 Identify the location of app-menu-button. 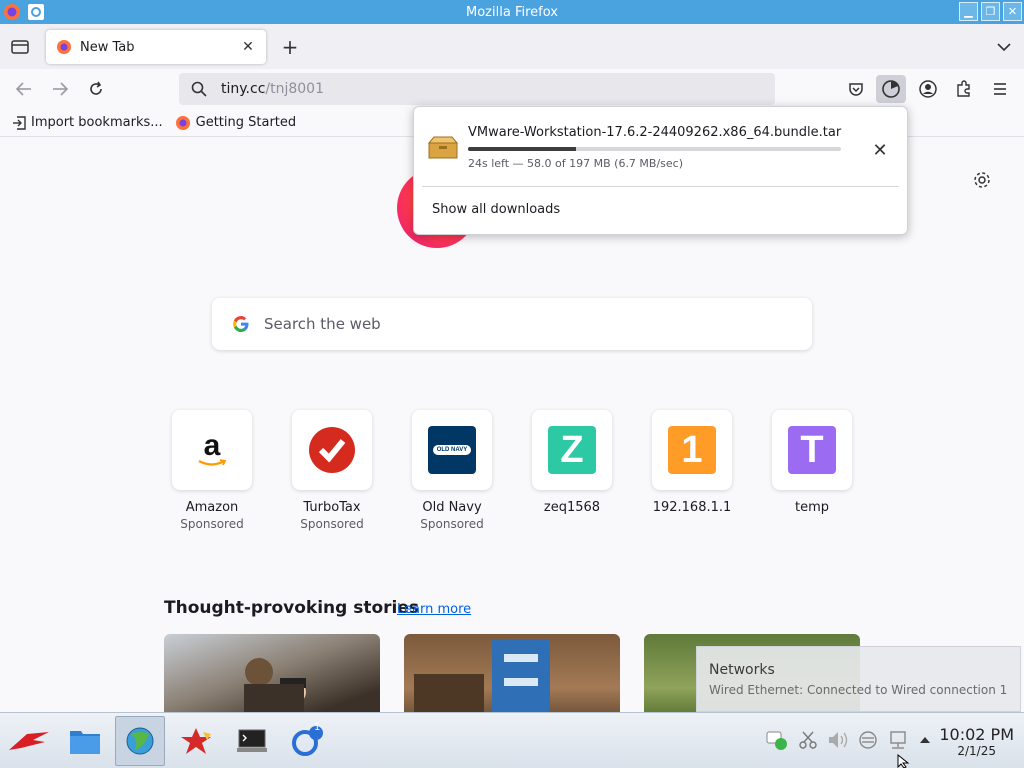
(1000, 89).